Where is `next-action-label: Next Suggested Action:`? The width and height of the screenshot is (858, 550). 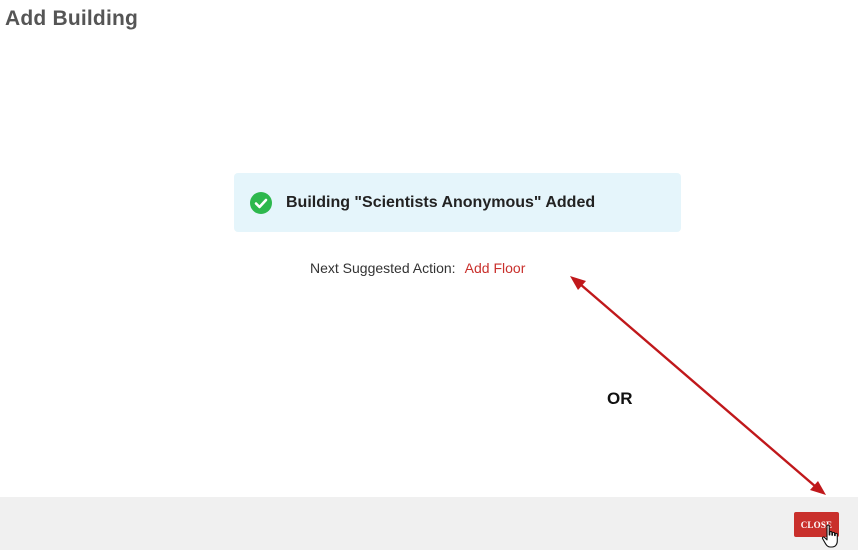
next-action-label: Next Suggested Action: is located at coordinates (383, 268).